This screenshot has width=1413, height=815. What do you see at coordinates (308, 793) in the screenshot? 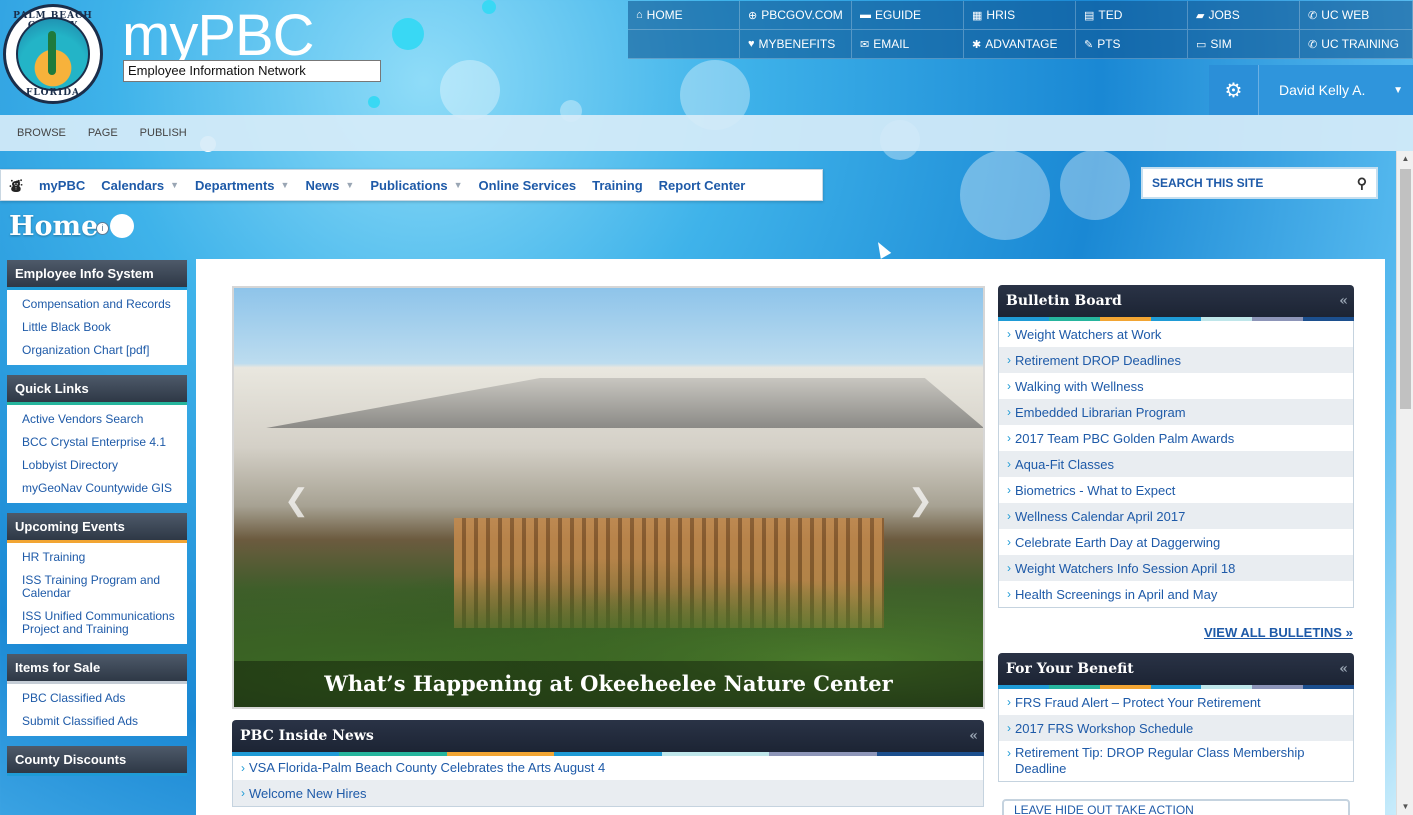
I see `list-item-label: Welcome New Hires` at bounding box center [308, 793].